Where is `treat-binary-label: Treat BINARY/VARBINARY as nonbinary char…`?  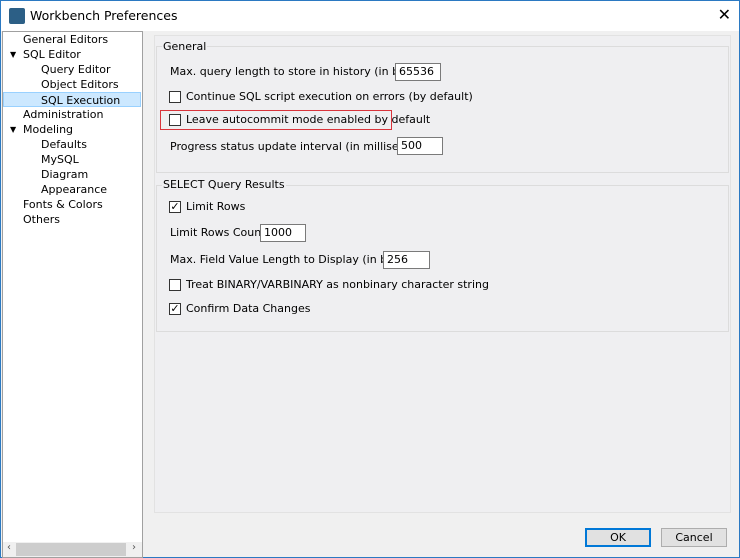
treat-binary-label: Treat BINARY/VARBINARY as nonbinary char… is located at coordinates (337, 284).